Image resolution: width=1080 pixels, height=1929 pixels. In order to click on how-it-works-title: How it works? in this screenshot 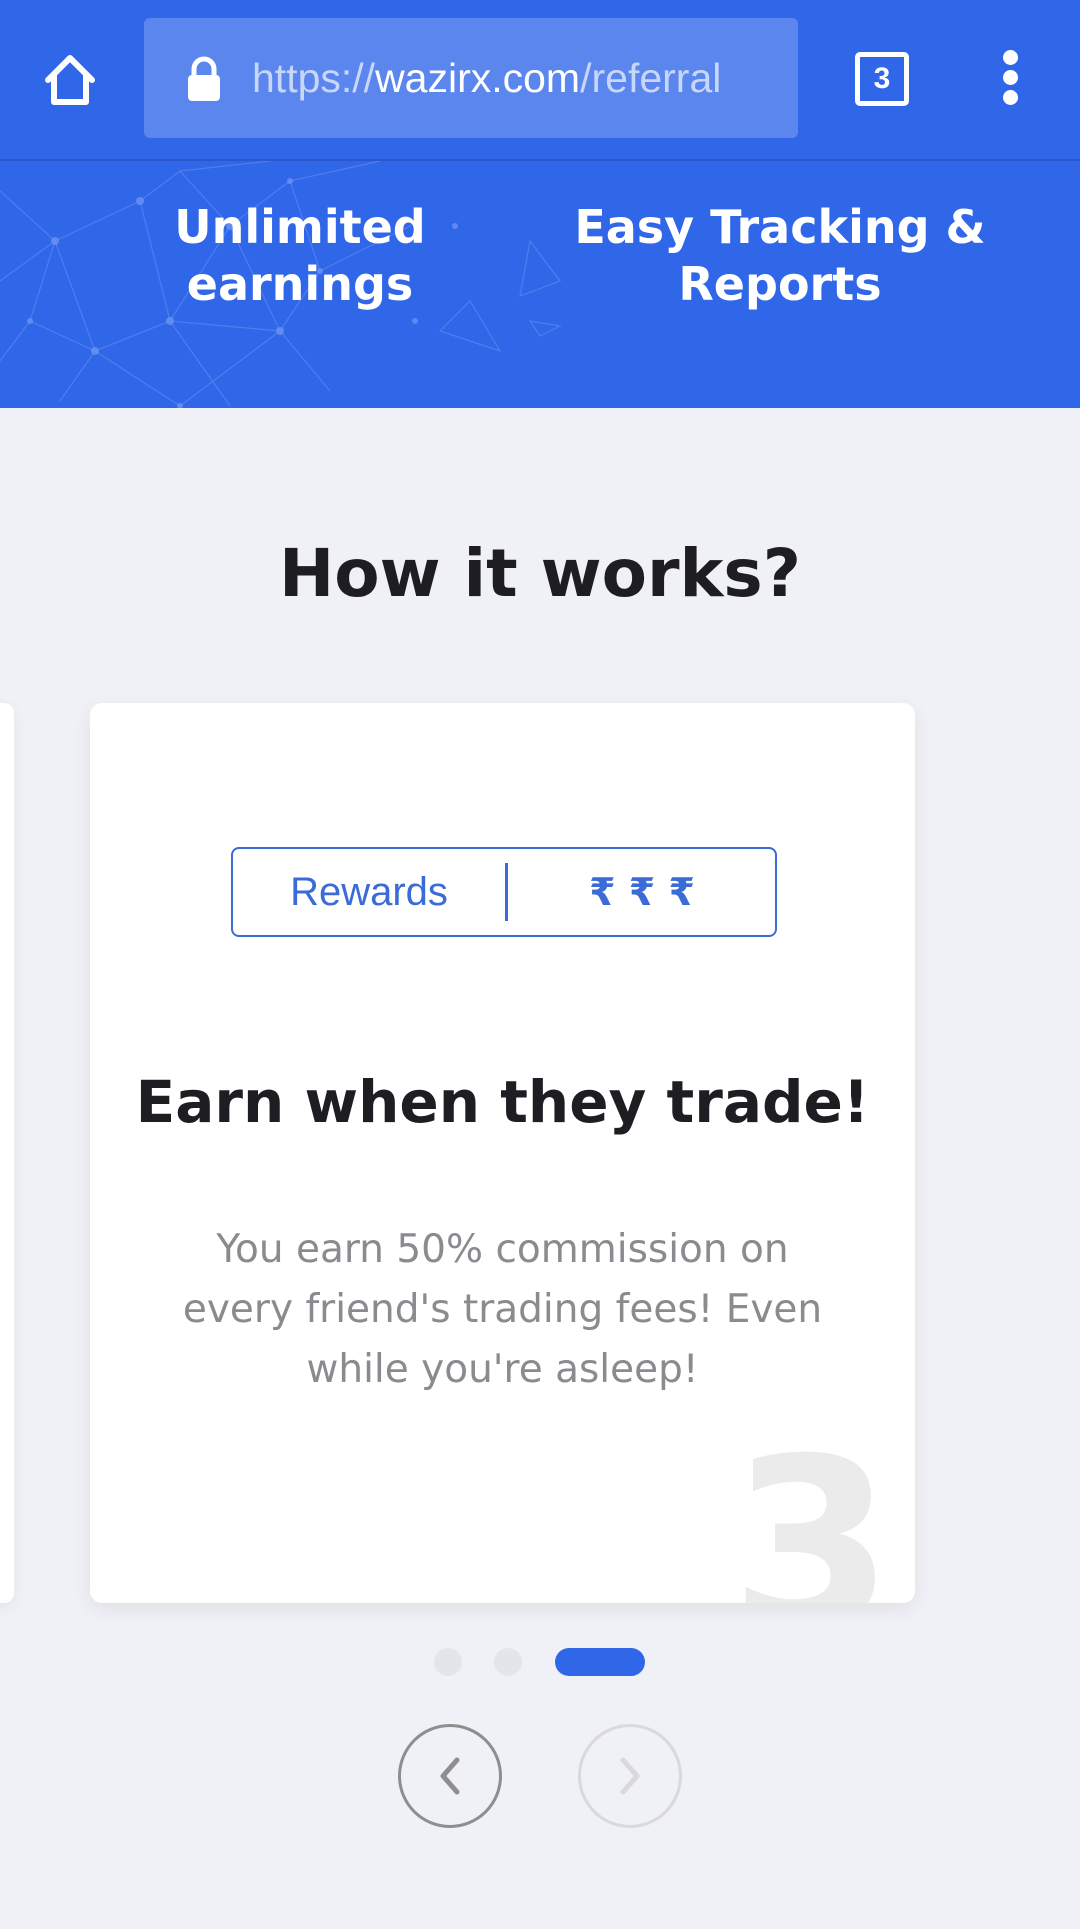, I will do `click(539, 573)`.